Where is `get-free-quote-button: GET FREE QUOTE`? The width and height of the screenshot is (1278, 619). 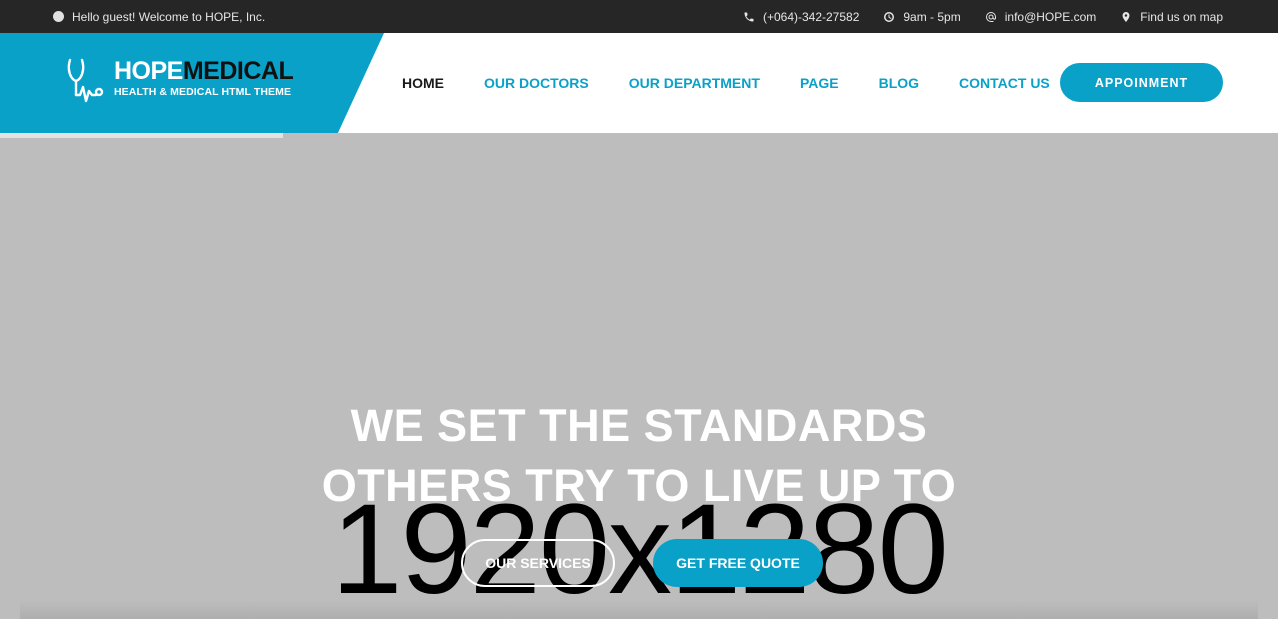 get-free-quote-button: GET FREE QUOTE is located at coordinates (738, 563).